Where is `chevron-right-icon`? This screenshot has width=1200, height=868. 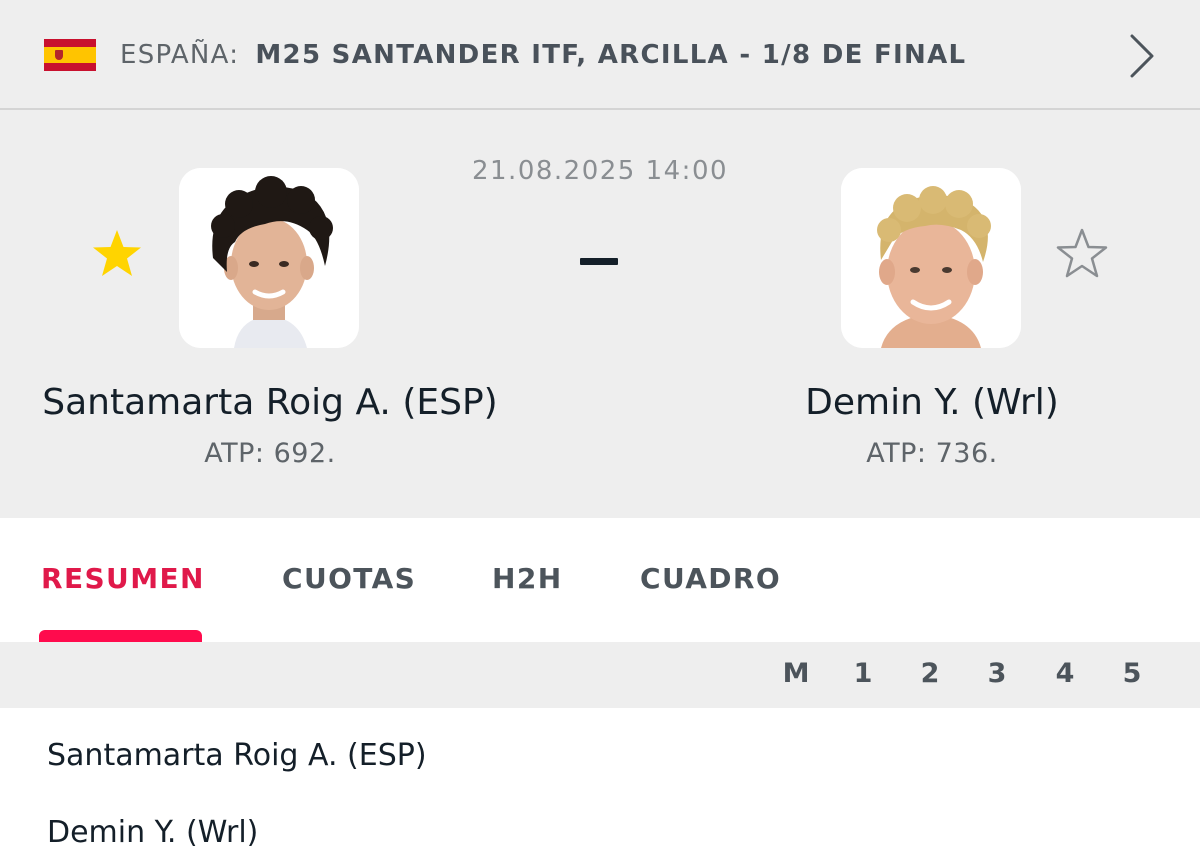 chevron-right-icon is located at coordinates (1142, 56).